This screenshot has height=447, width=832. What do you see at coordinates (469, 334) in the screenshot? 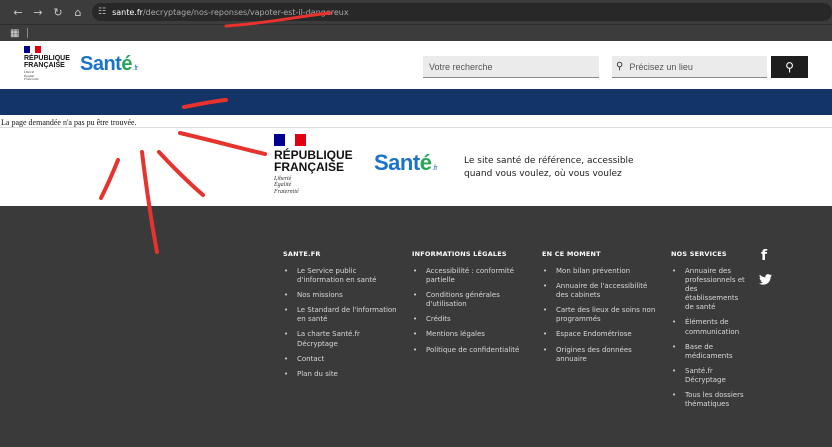
I see `footer-link: Mentions légales` at bounding box center [469, 334].